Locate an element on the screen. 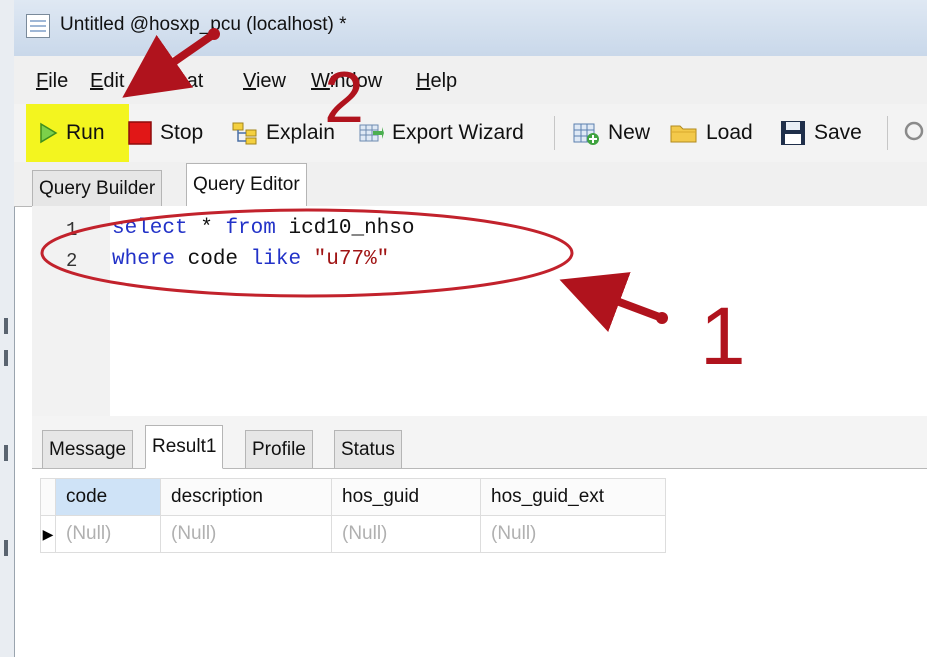  load-label: Load is located at coordinates (729, 132).